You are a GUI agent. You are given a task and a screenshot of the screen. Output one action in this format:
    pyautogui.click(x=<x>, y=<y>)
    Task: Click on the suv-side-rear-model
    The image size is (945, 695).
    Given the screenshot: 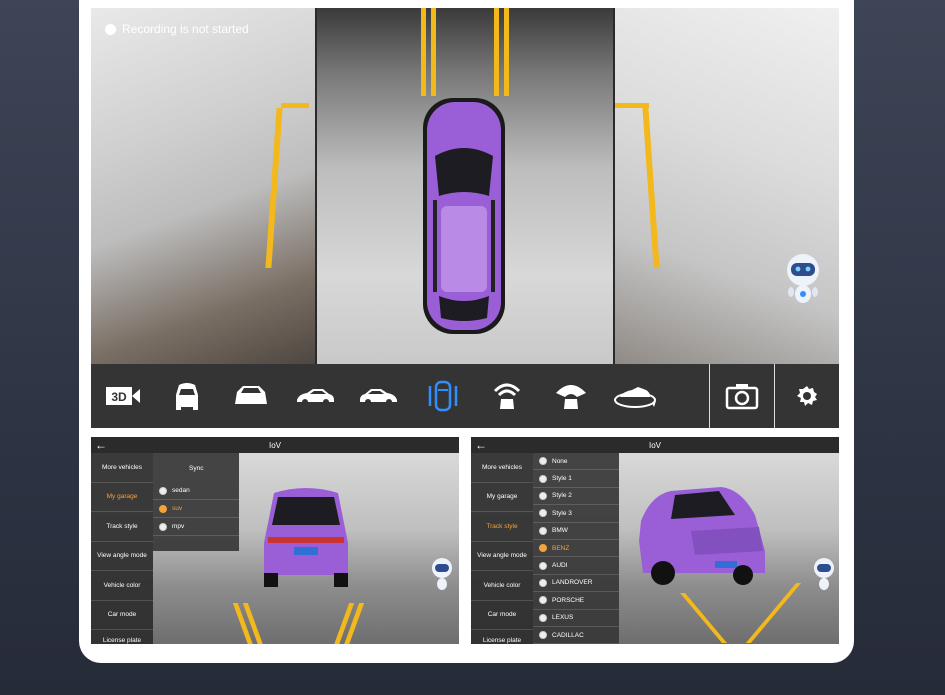 What is the action you would take?
    pyautogui.click(x=702, y=536)
    